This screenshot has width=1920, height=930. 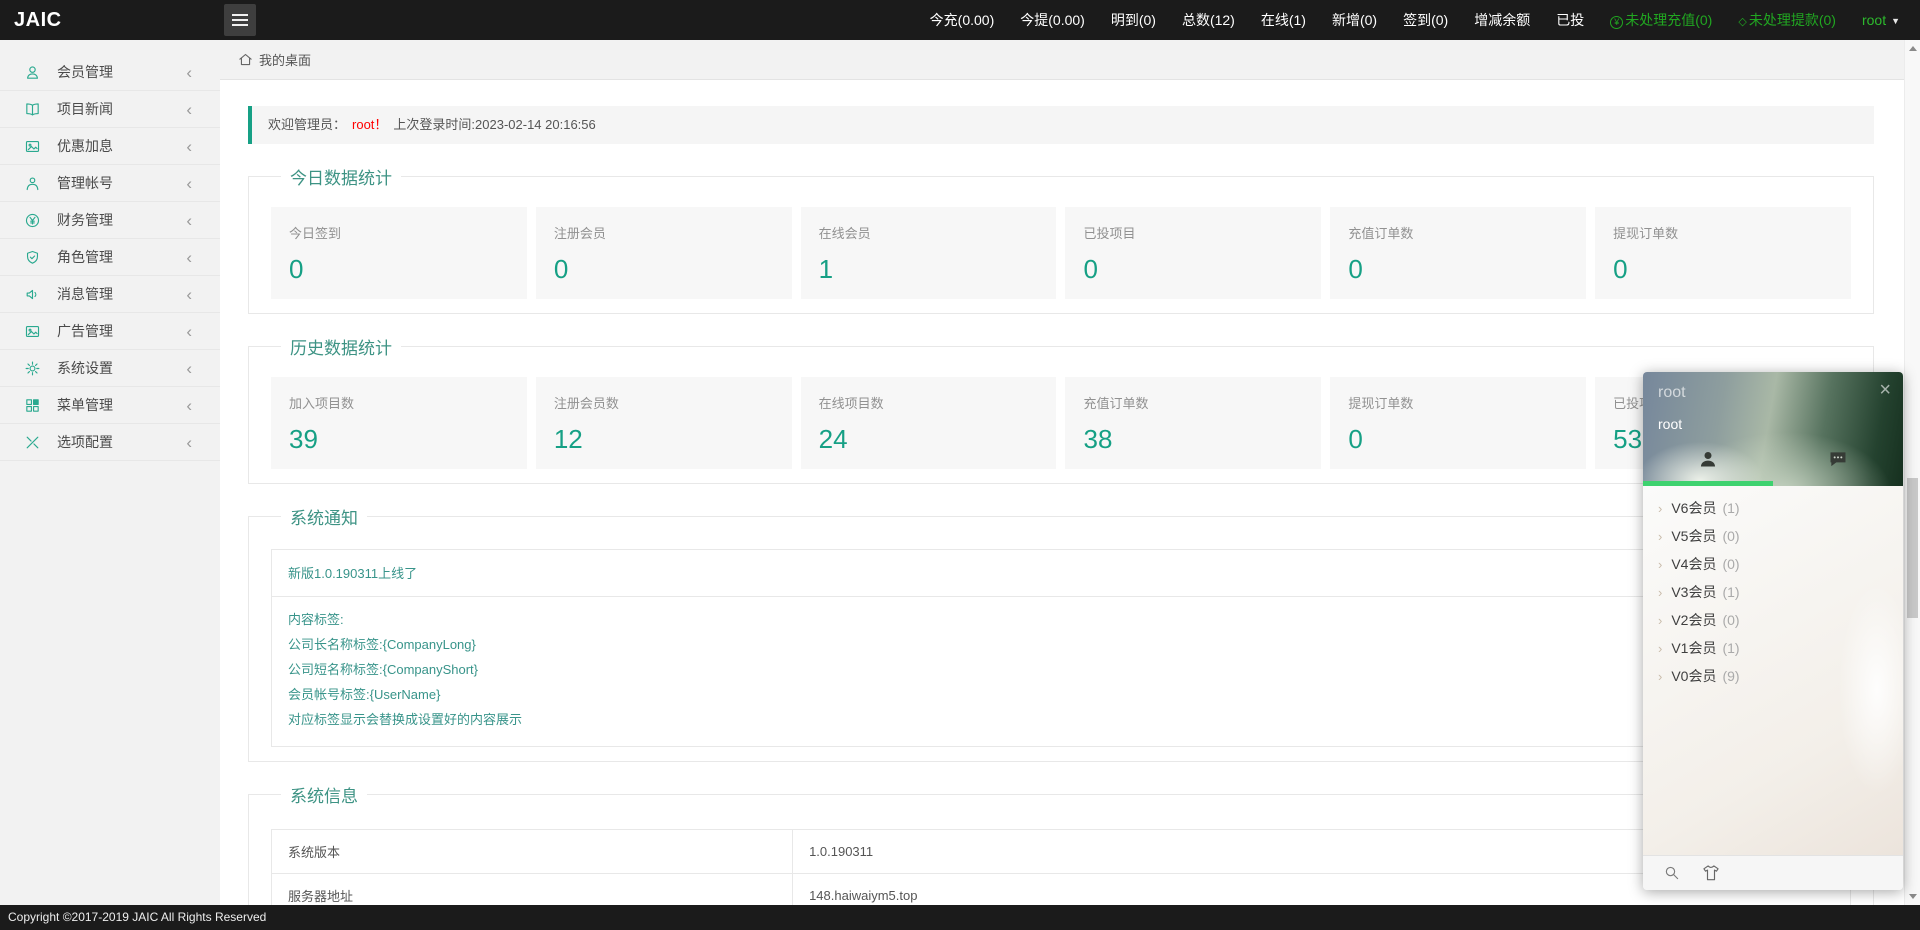 I want to click on sidebar-item-menu-management: 菜单管理 ‹, so click(x=110, y=405).